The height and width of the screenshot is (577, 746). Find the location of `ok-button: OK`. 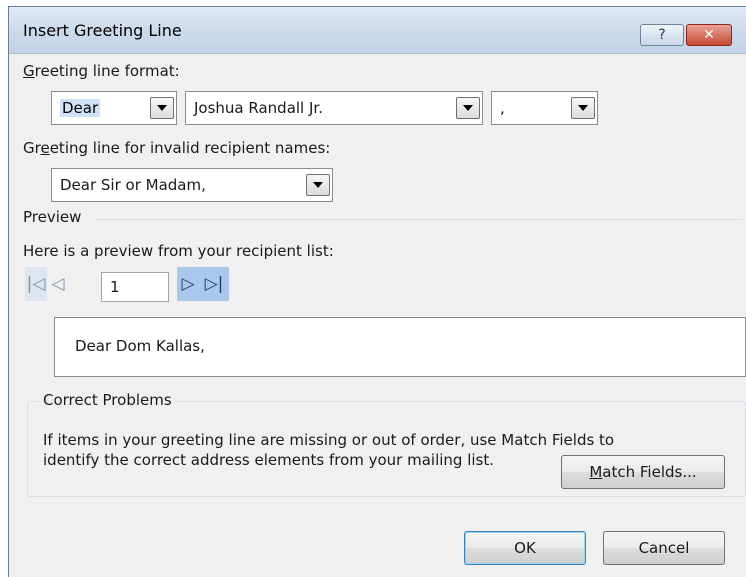

ok-button: OK is located at coordinates (525, 548).